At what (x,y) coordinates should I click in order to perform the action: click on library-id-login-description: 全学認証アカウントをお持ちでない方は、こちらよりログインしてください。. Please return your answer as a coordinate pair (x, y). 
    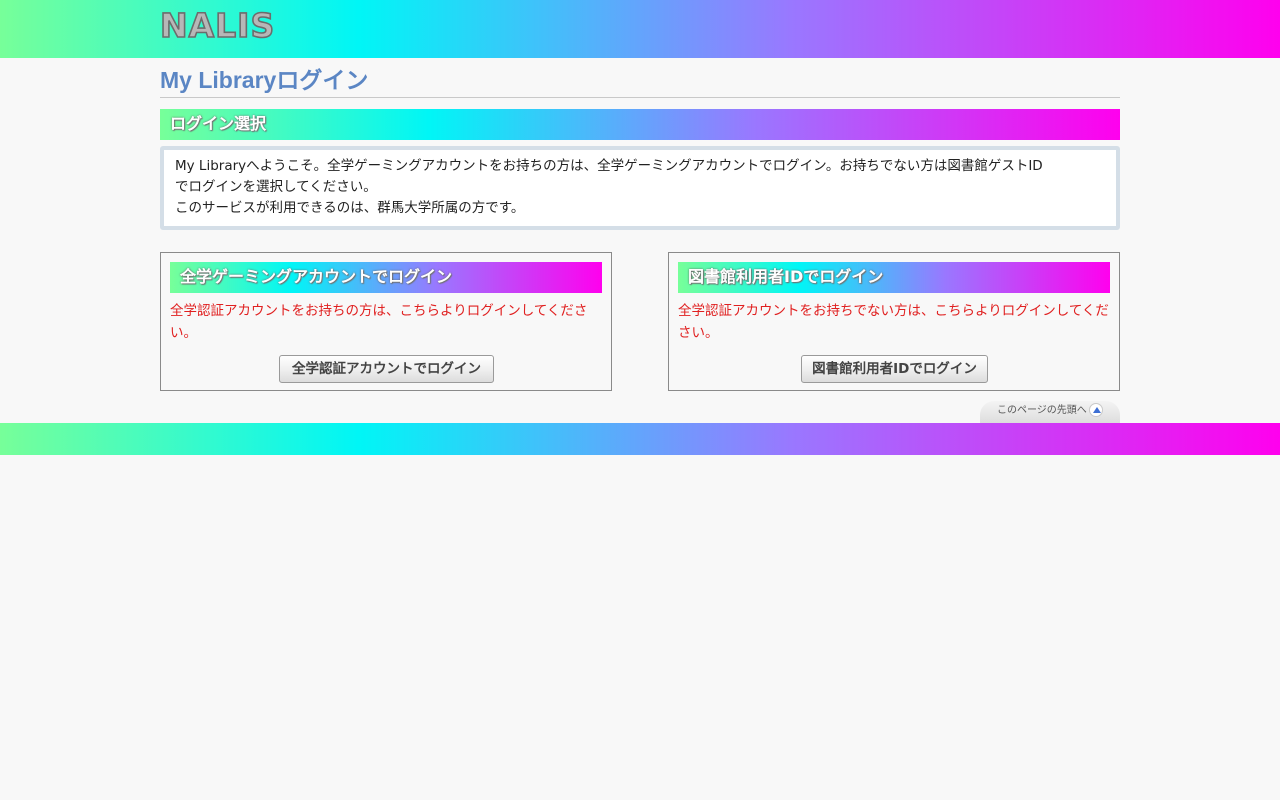
    Looking at the image, I should click on (893, 322).